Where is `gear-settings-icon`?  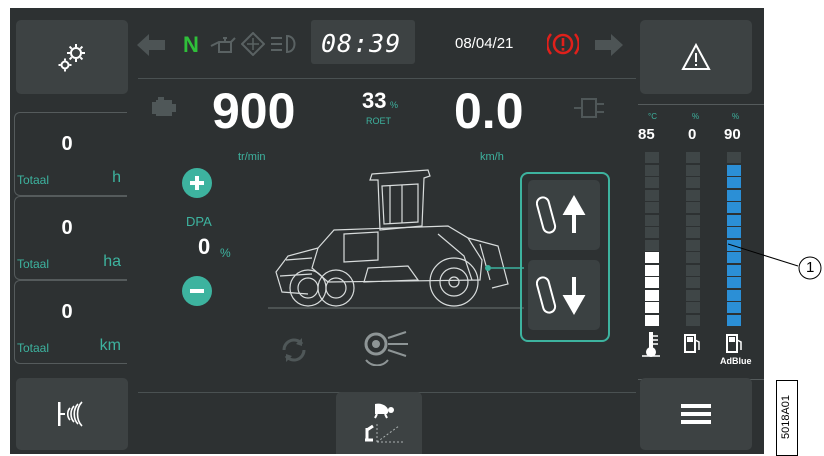 gear-settings-icon is located at coordinates (71, 58).